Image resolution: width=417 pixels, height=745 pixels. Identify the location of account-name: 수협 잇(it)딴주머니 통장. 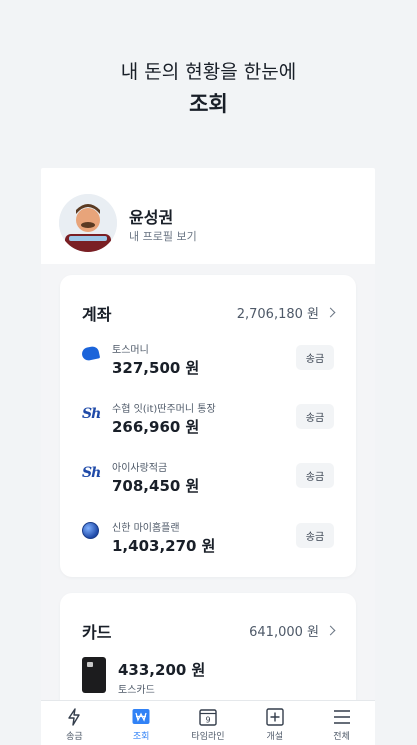
(164, 409).